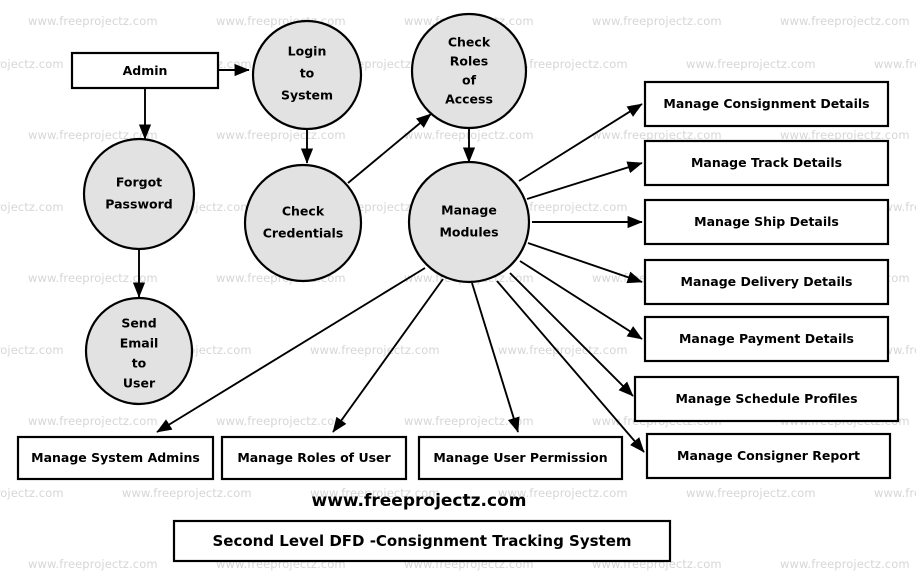 This screenshot has width=916, height=587. Describe the element at coordinates (139, 194) in the screenshot. I see `process-forgot-password: Forgot Password` at that location.